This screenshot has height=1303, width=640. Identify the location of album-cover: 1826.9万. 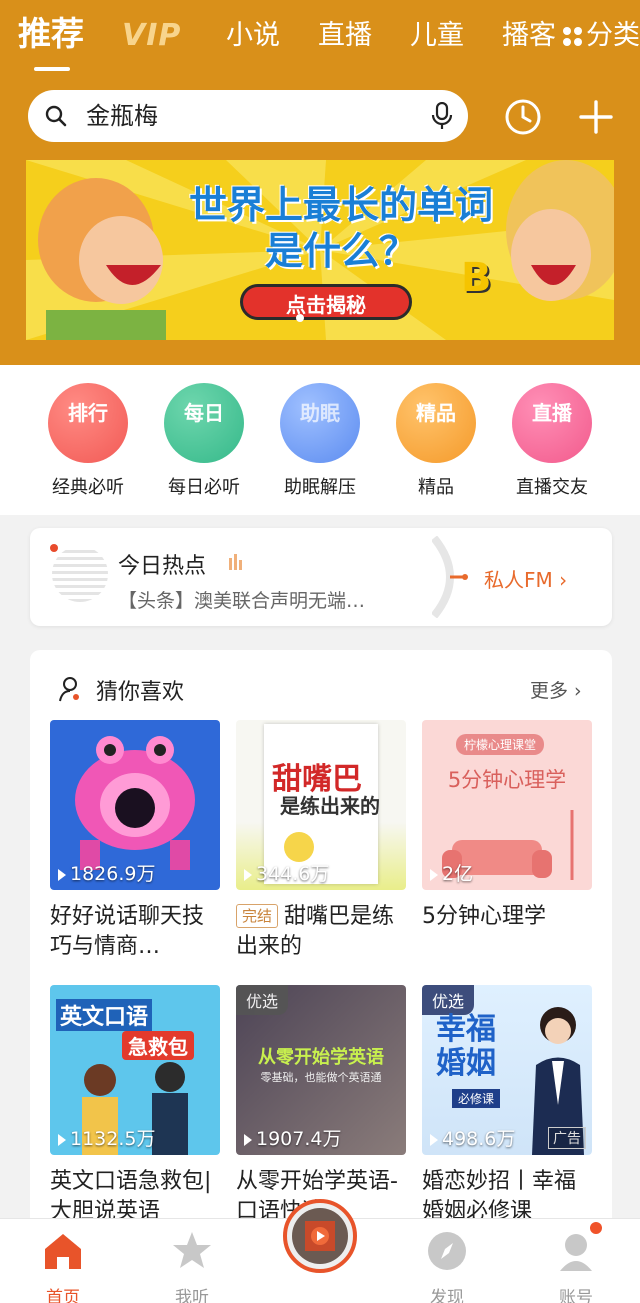
(135, 805).